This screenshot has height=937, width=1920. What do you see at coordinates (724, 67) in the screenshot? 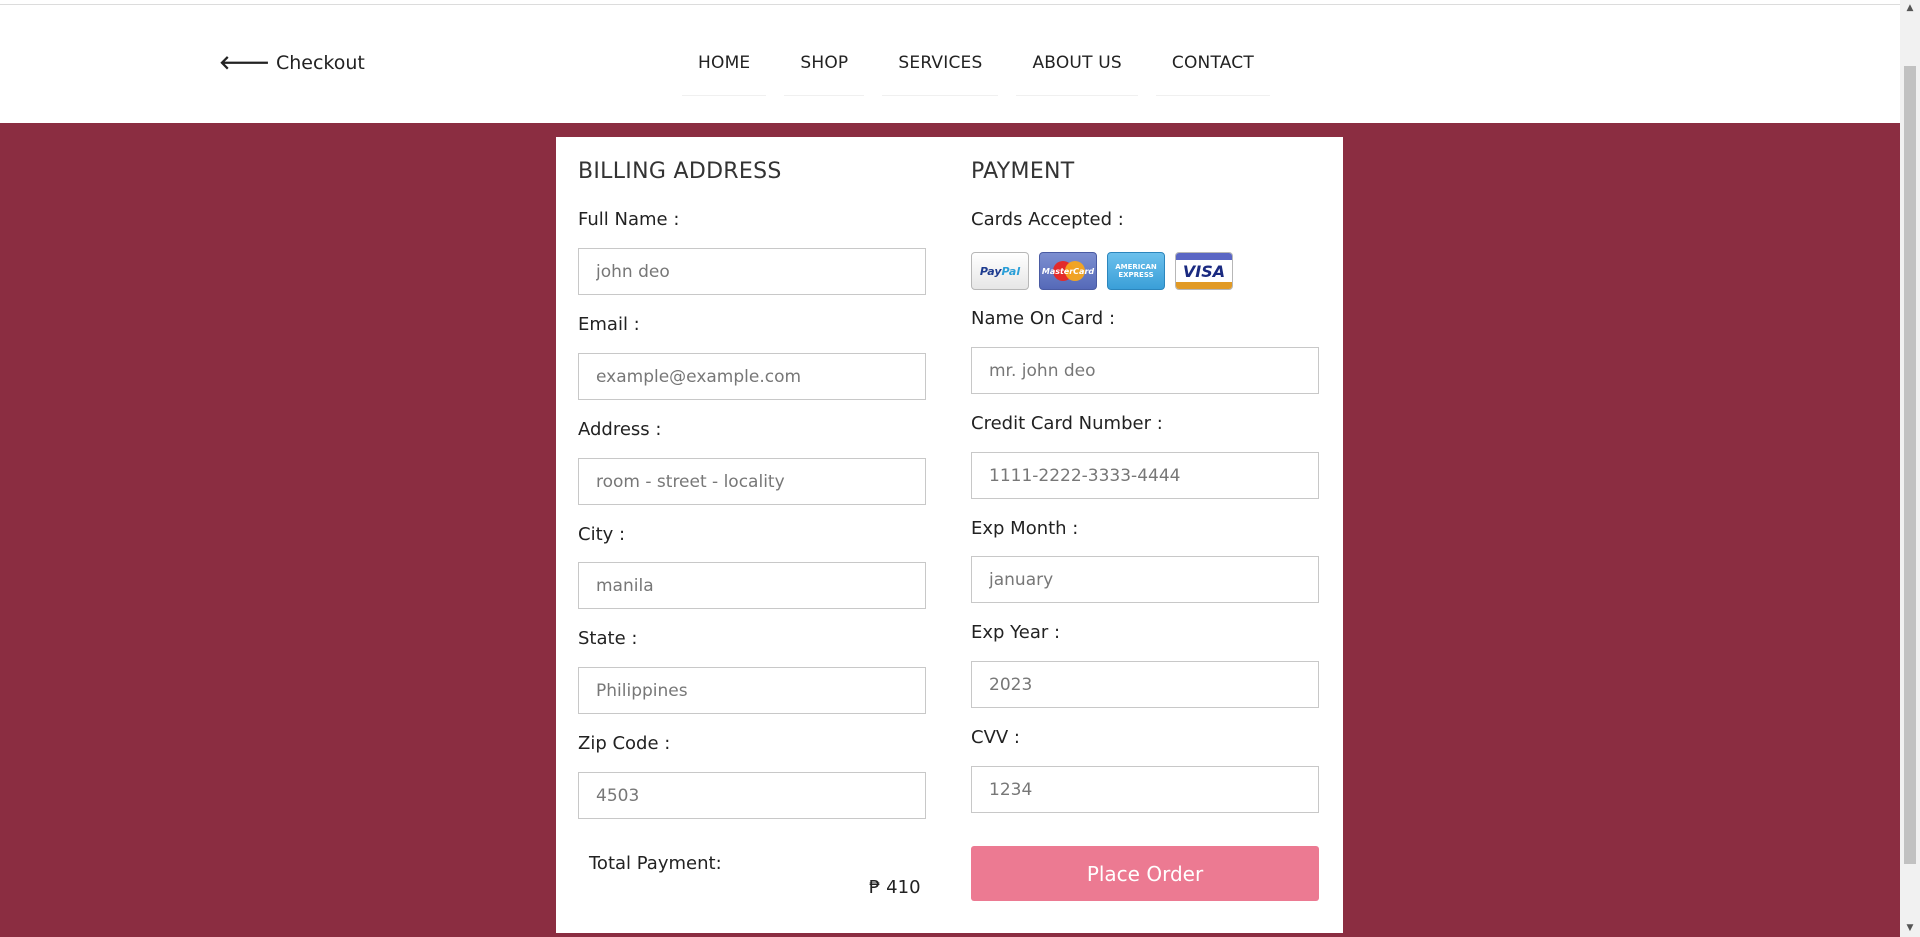
I see `nav-home: HOME` at bounding box center [724, 67].